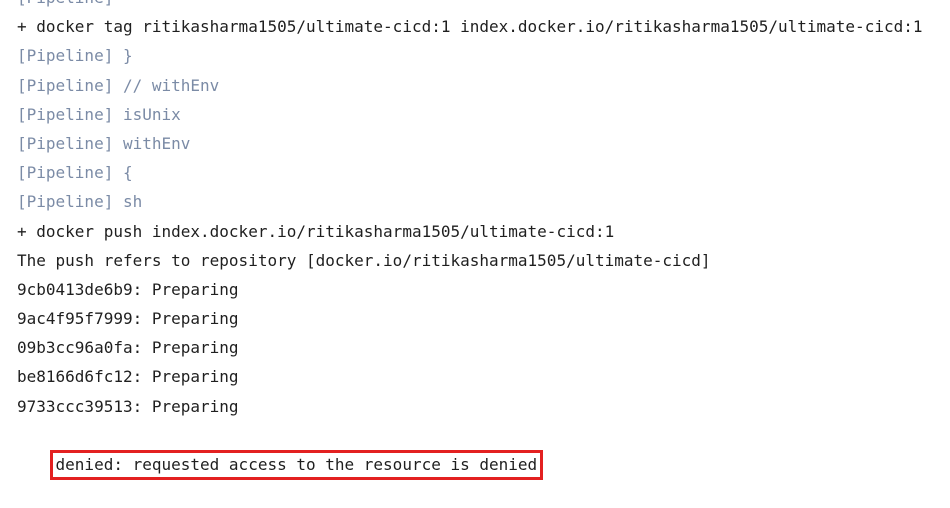 This screenshot has width=950, height=508. What do you see at coordinates (75, 56) in the screenshot?
I see `console-line-pipeline-close-brace: [Pipeline] }` at bounding box center [75, 56].